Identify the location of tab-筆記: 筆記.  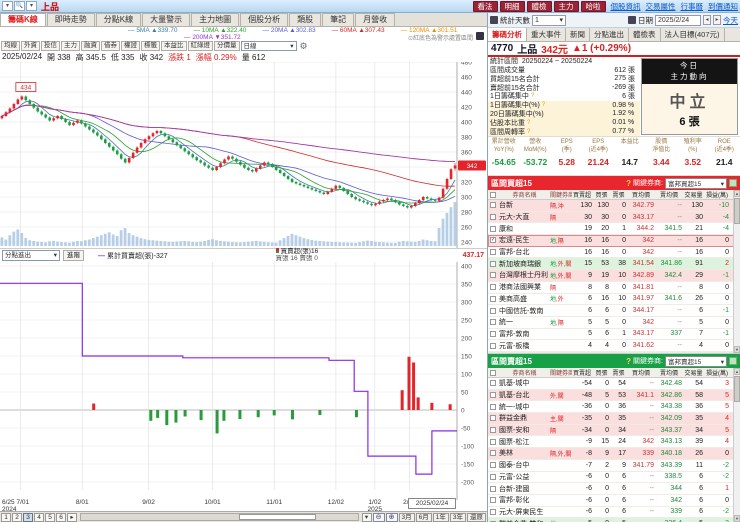
(338, 19).